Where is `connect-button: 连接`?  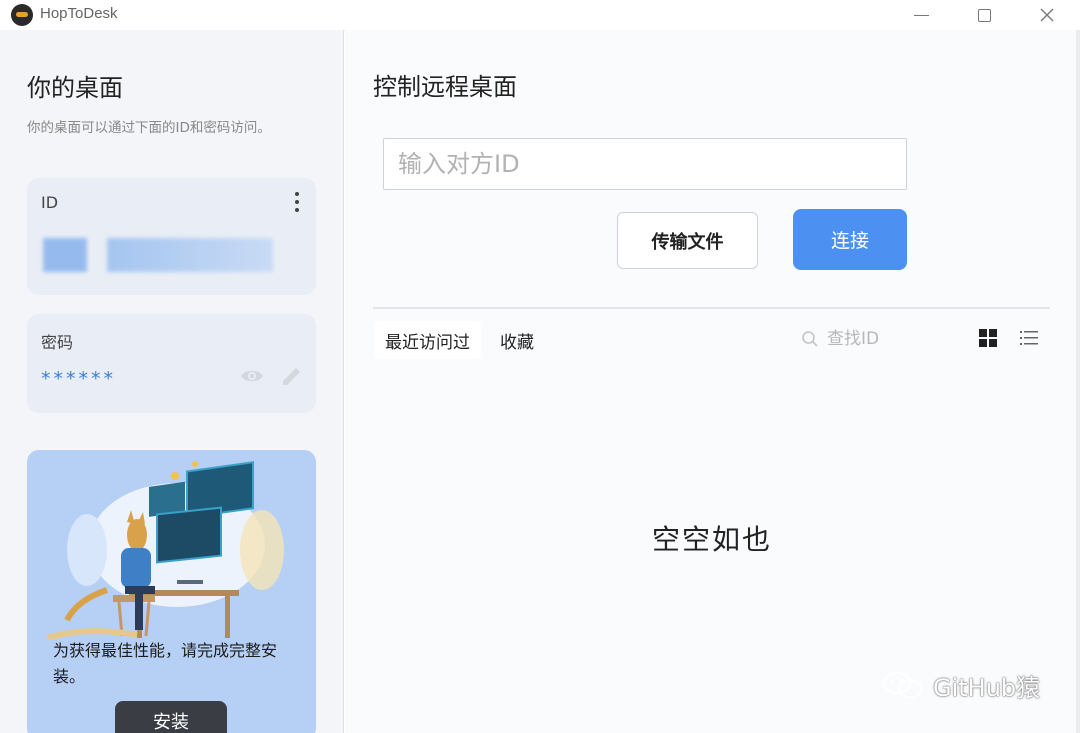 connect-button: 连接 is located at coordinates (850, 239).